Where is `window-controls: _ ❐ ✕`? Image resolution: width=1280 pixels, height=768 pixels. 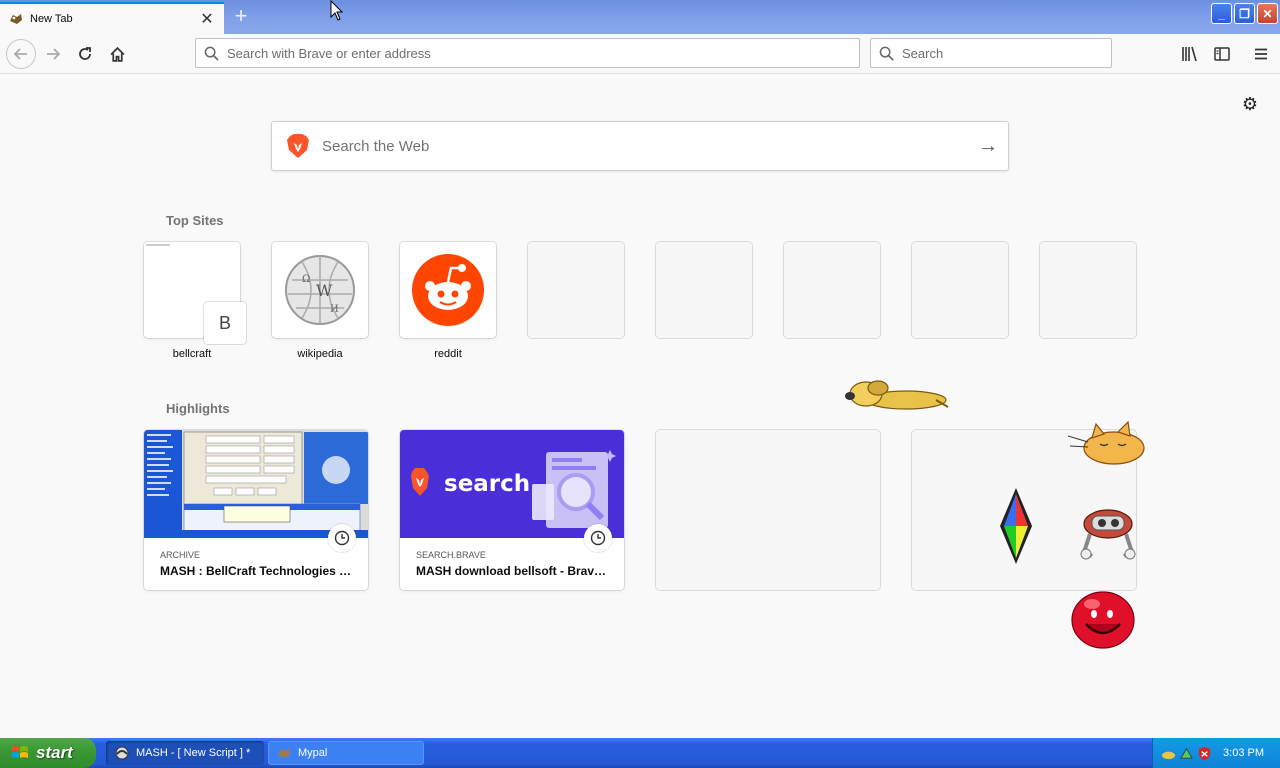
window-controls: _ ❐ ✕ is located at coordinates (1244, 13).